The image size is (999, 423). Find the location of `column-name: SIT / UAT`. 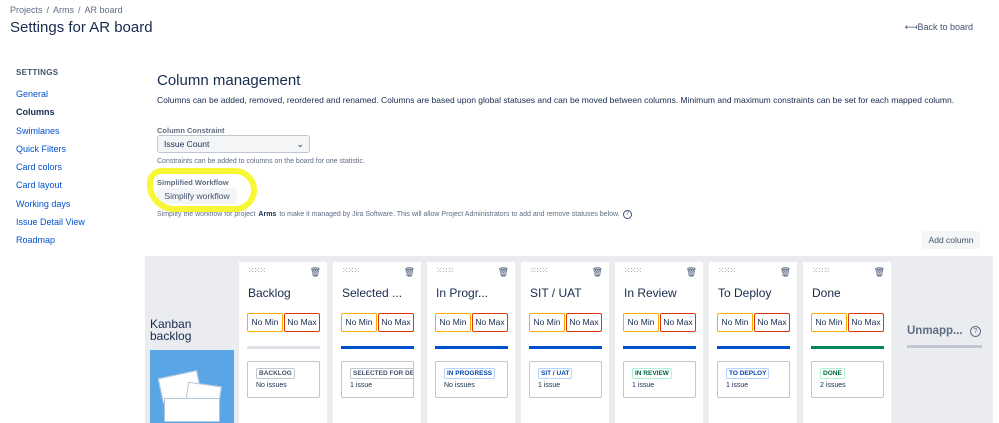

column-name: SIT / UAT is located at coordinates (568, 293).